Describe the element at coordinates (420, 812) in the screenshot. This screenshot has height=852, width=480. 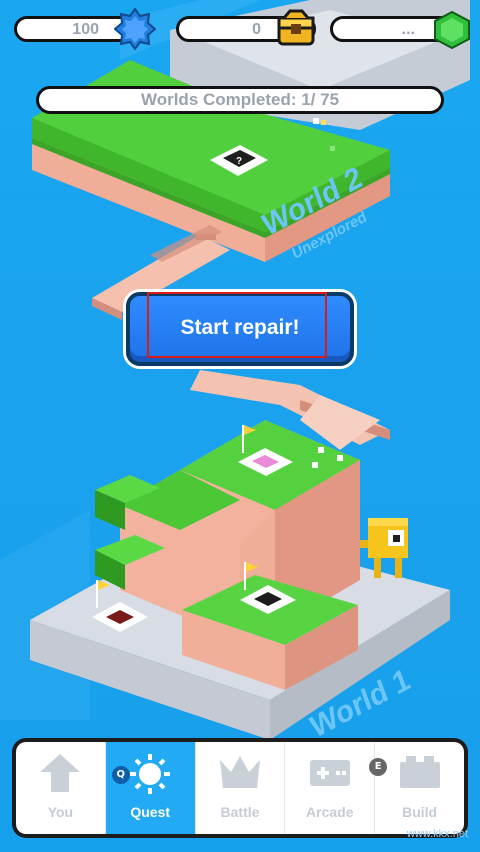
I see `tab-build-label: Build` at that location.